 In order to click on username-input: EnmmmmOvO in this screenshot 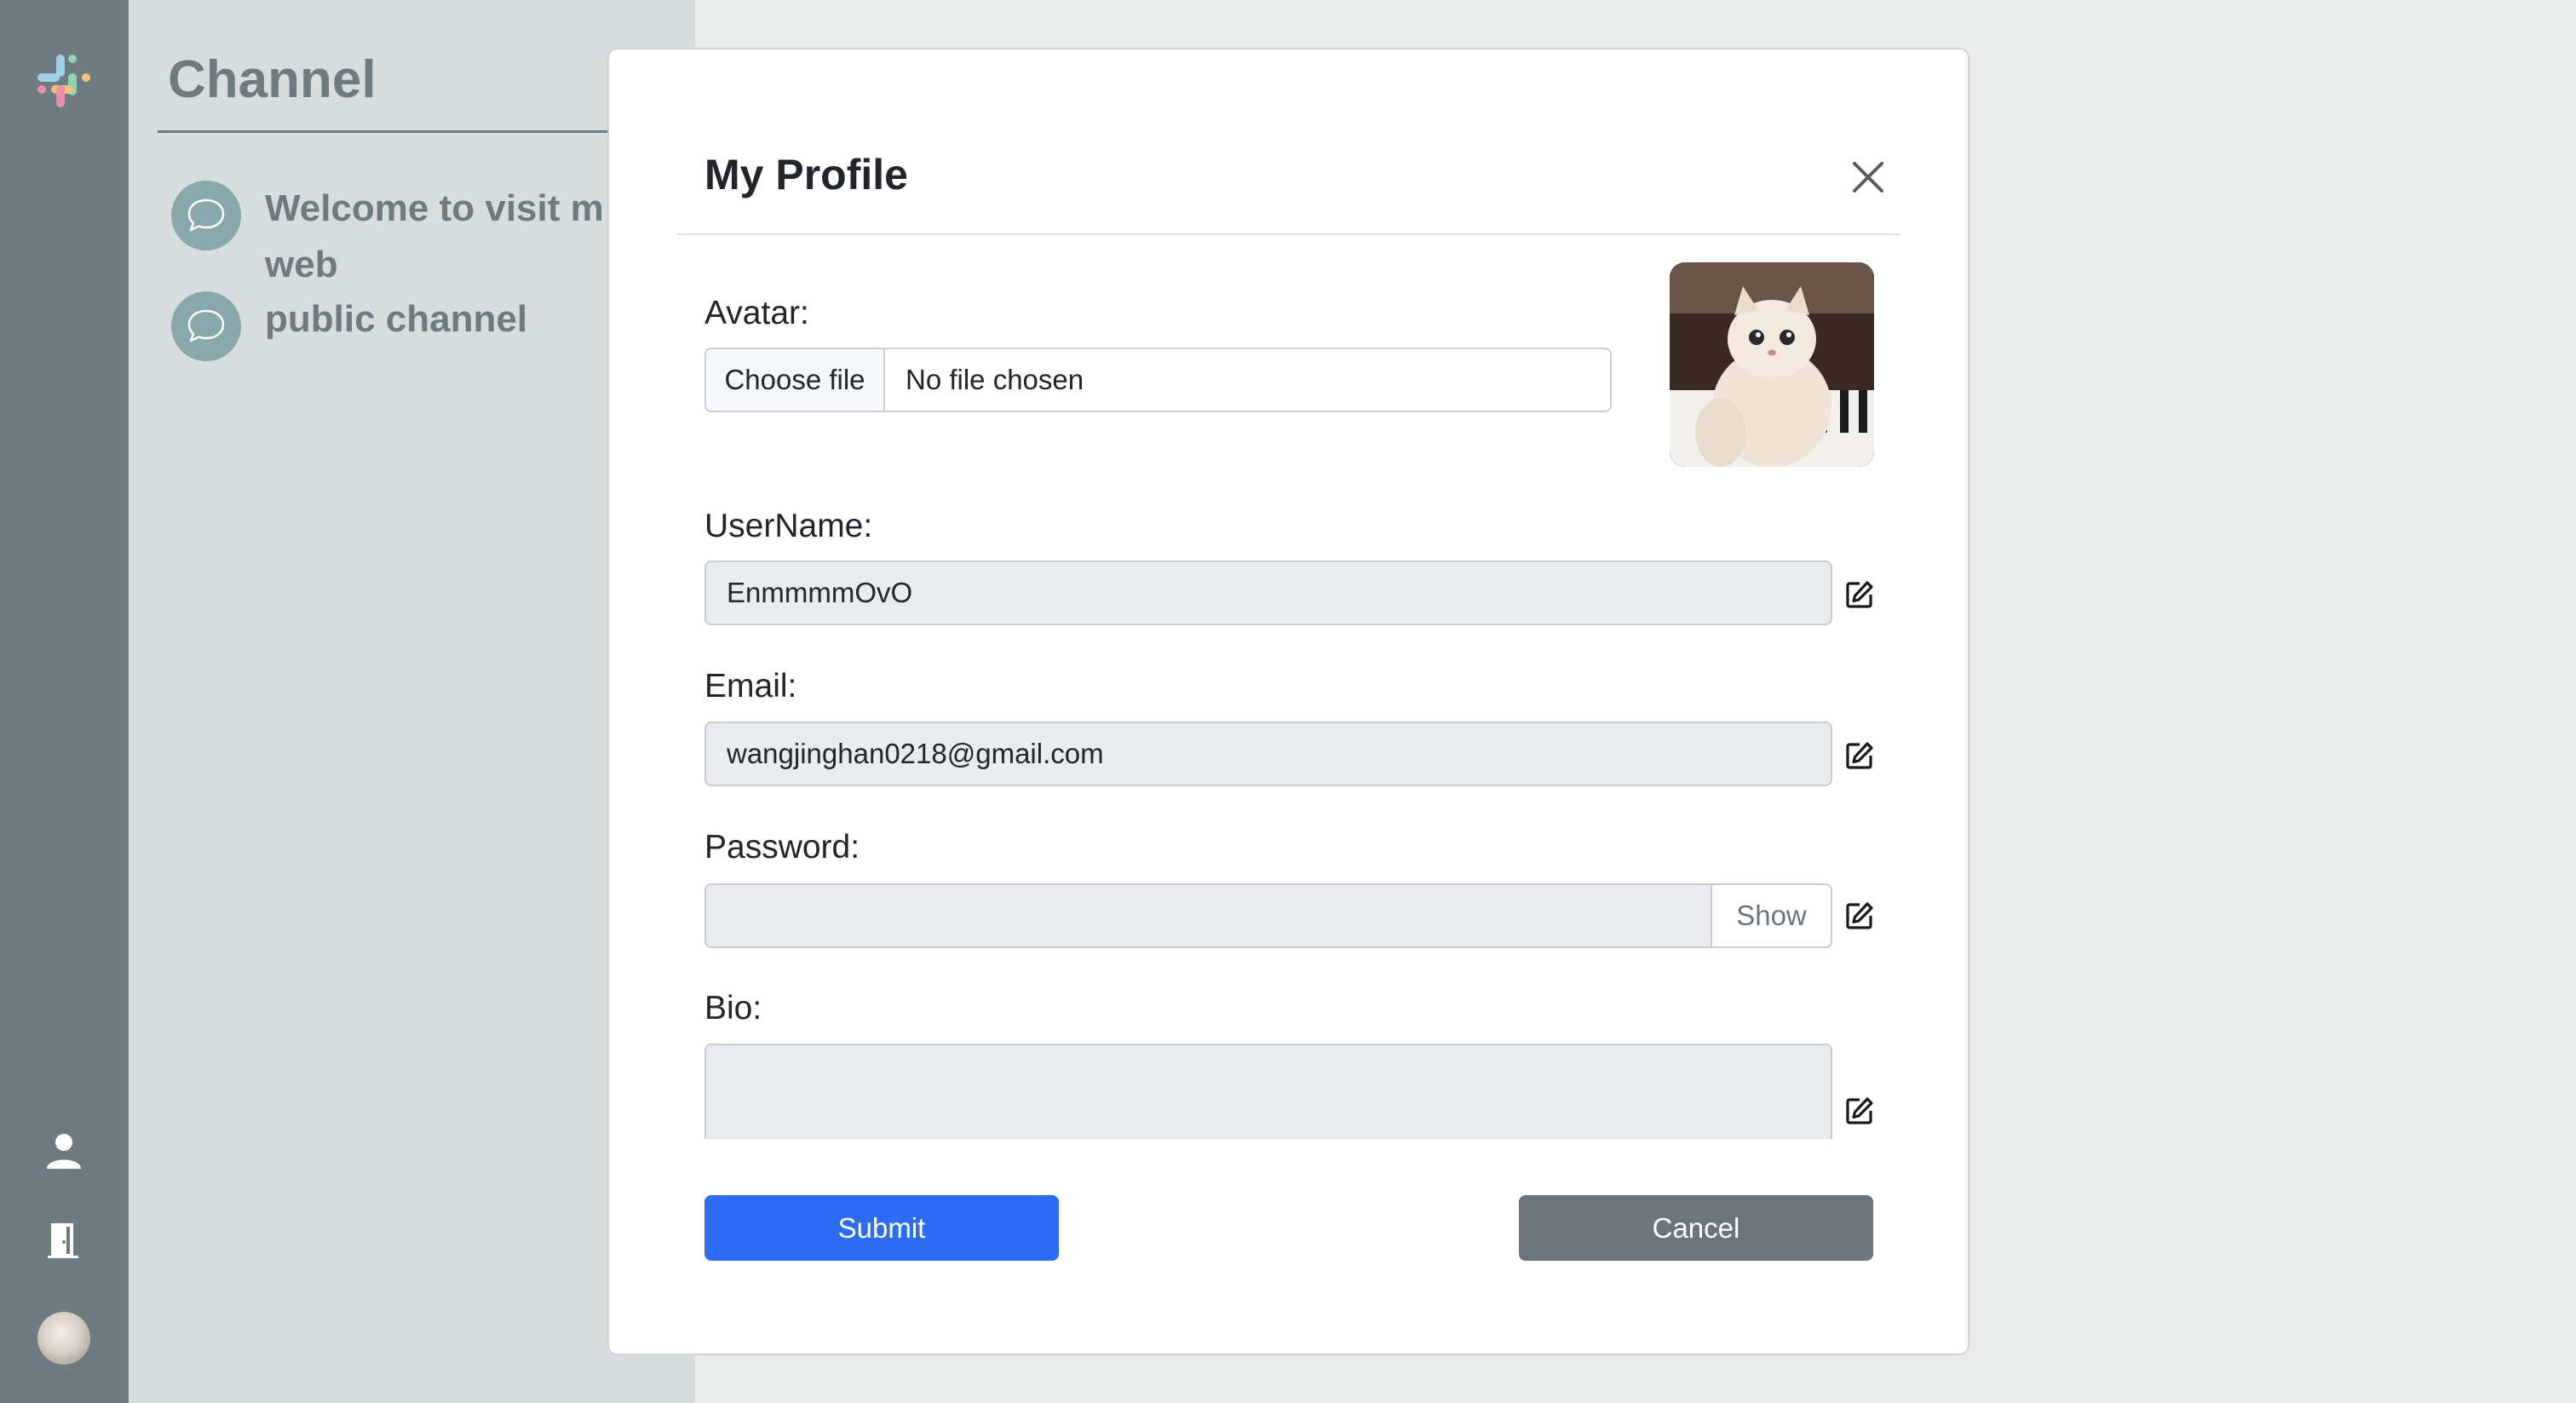, I will do `click(1268, 593)`.